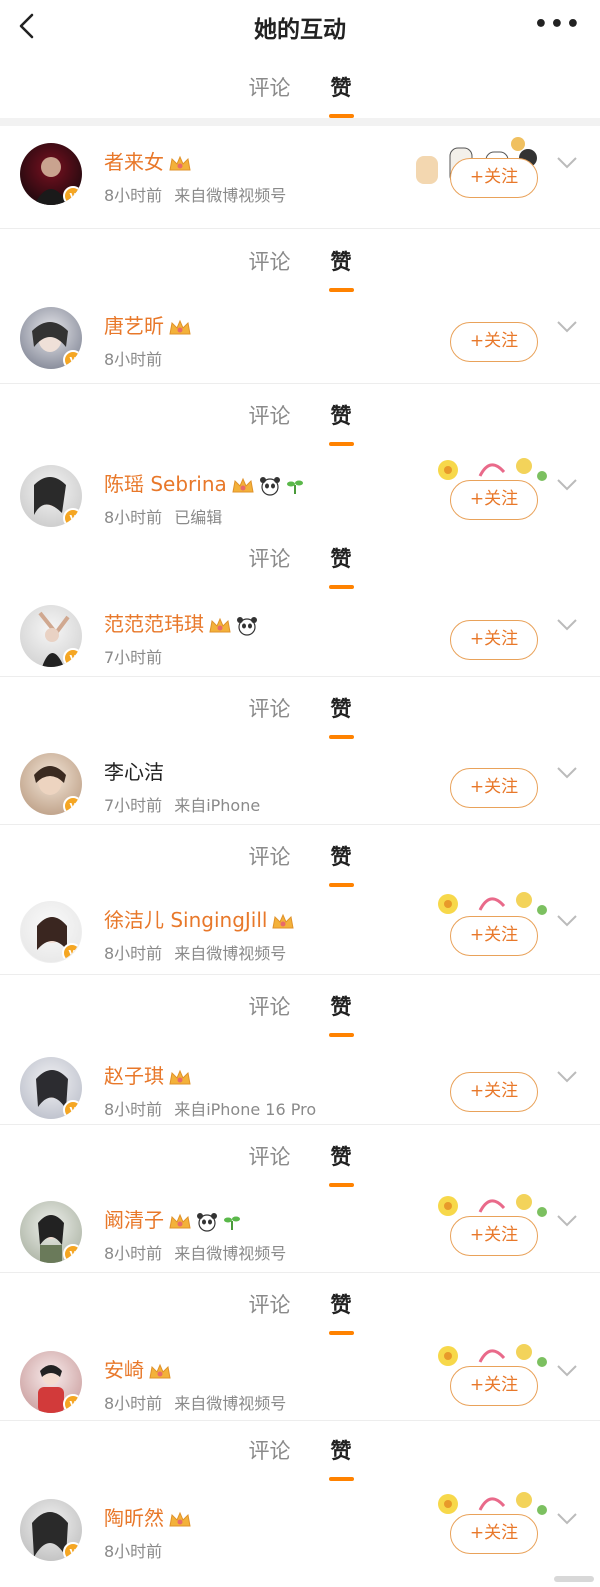 The height and width of the screenshot is (1587, 600). Describe the element at coordinates (300, 1234) in the screenshot. I see `list-item: v 阚清子 8小时前 来自微博视频号 +关注` at that location.